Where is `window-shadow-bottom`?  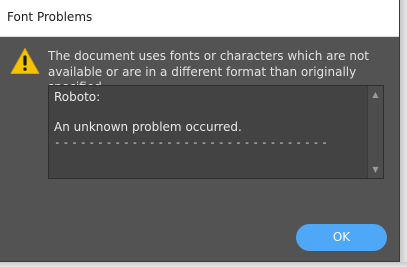 window-shadow-bottom is located at coordinates (203, 264).